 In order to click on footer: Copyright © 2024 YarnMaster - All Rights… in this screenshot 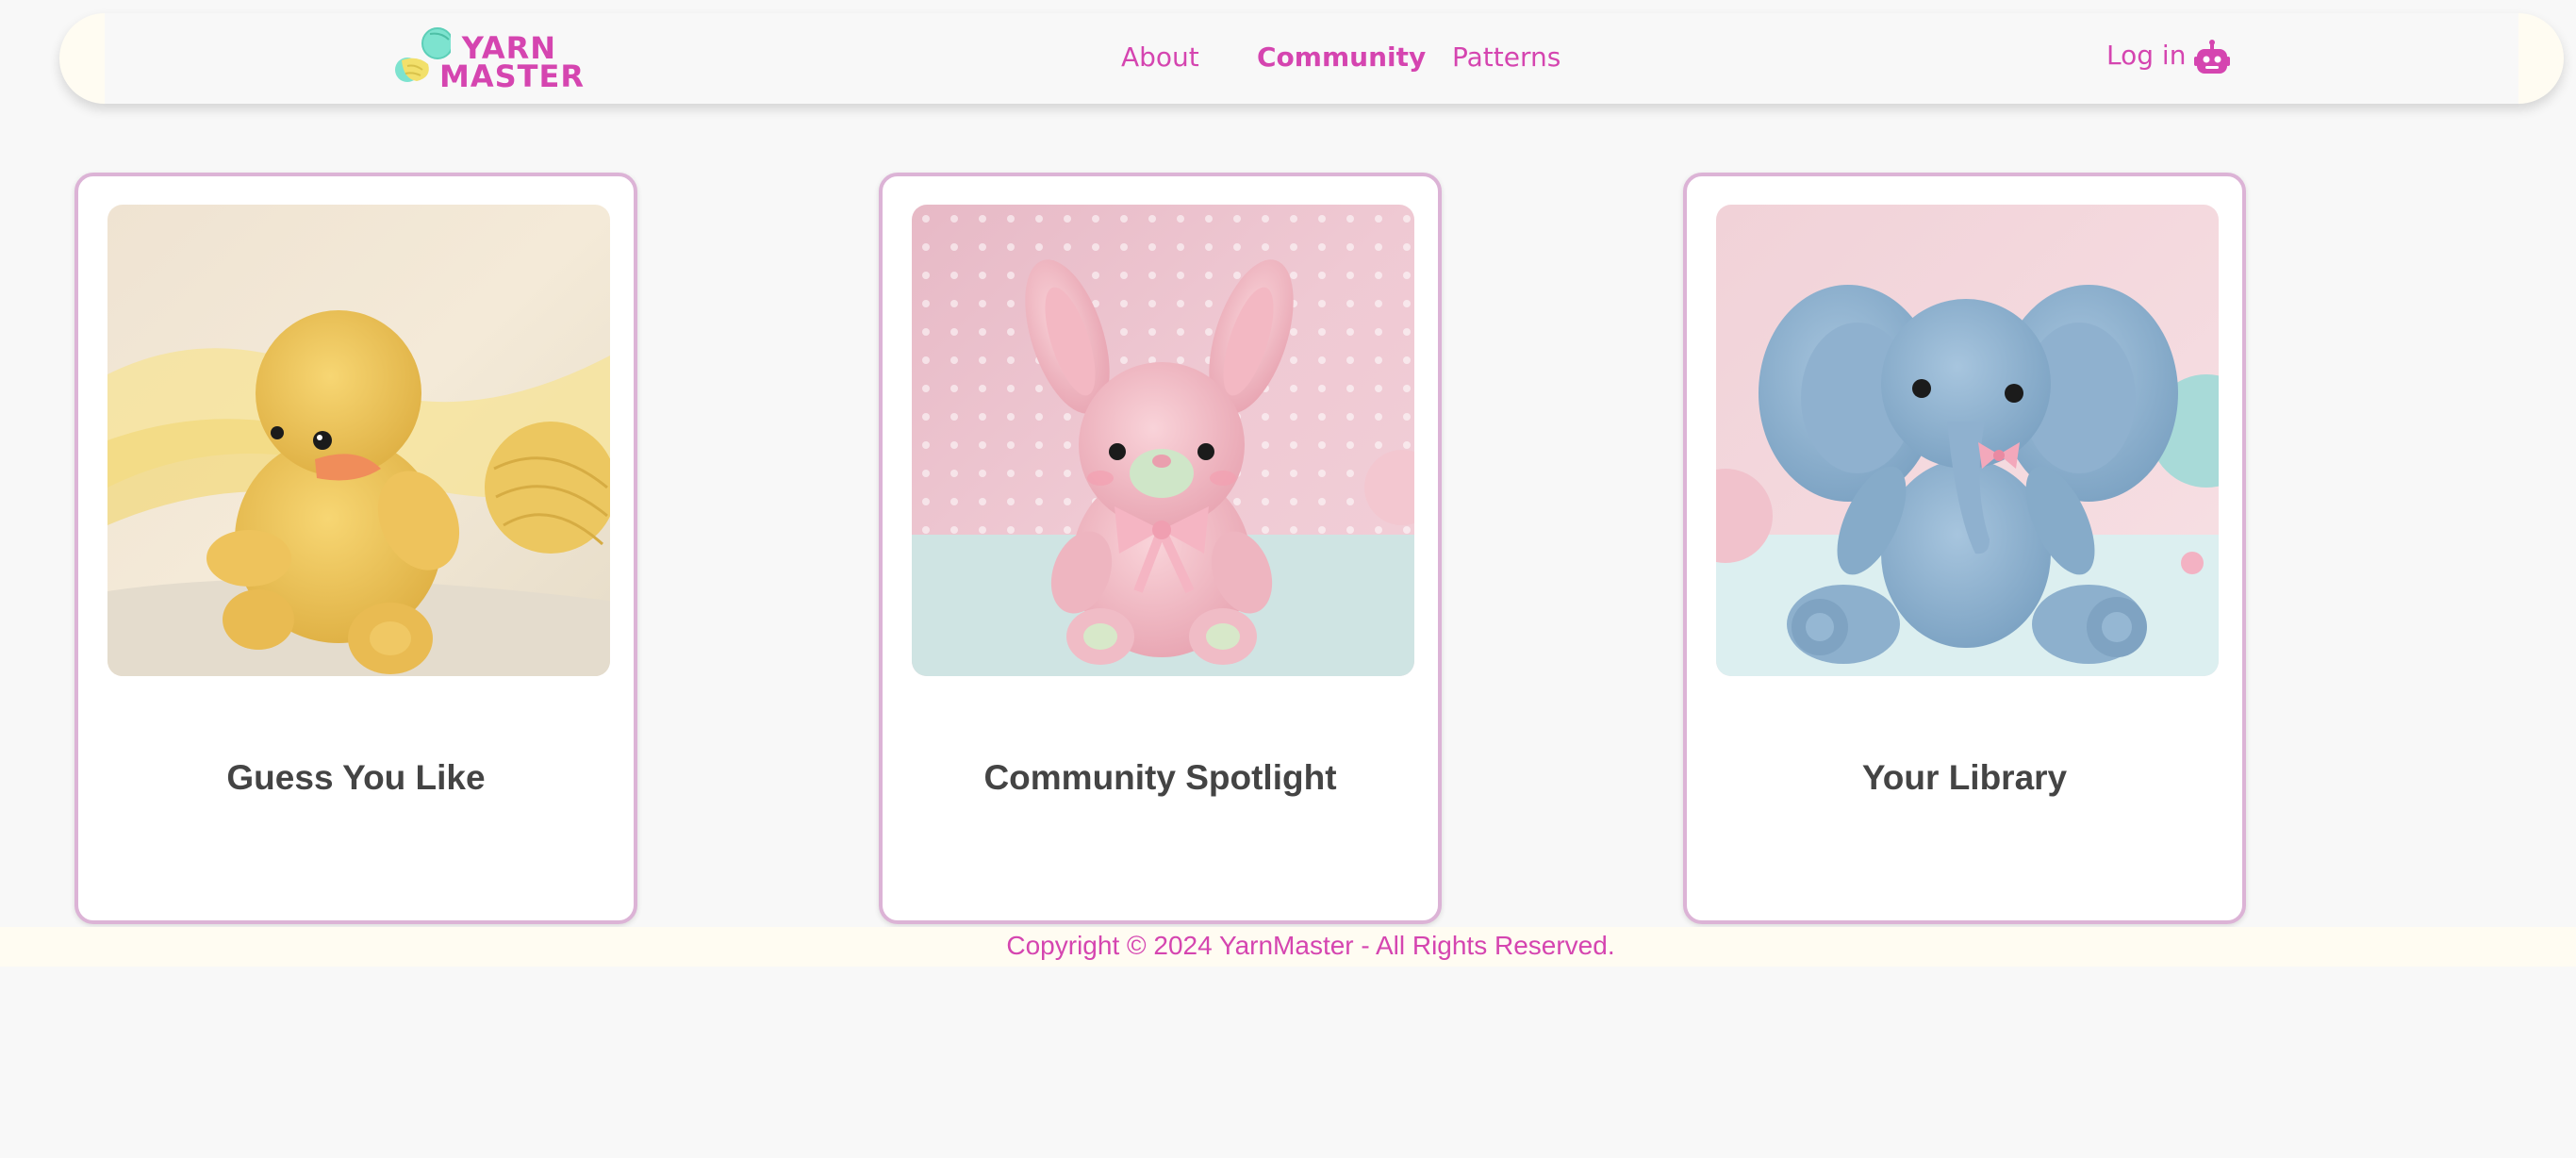, I will do `click(1288, 947)`.